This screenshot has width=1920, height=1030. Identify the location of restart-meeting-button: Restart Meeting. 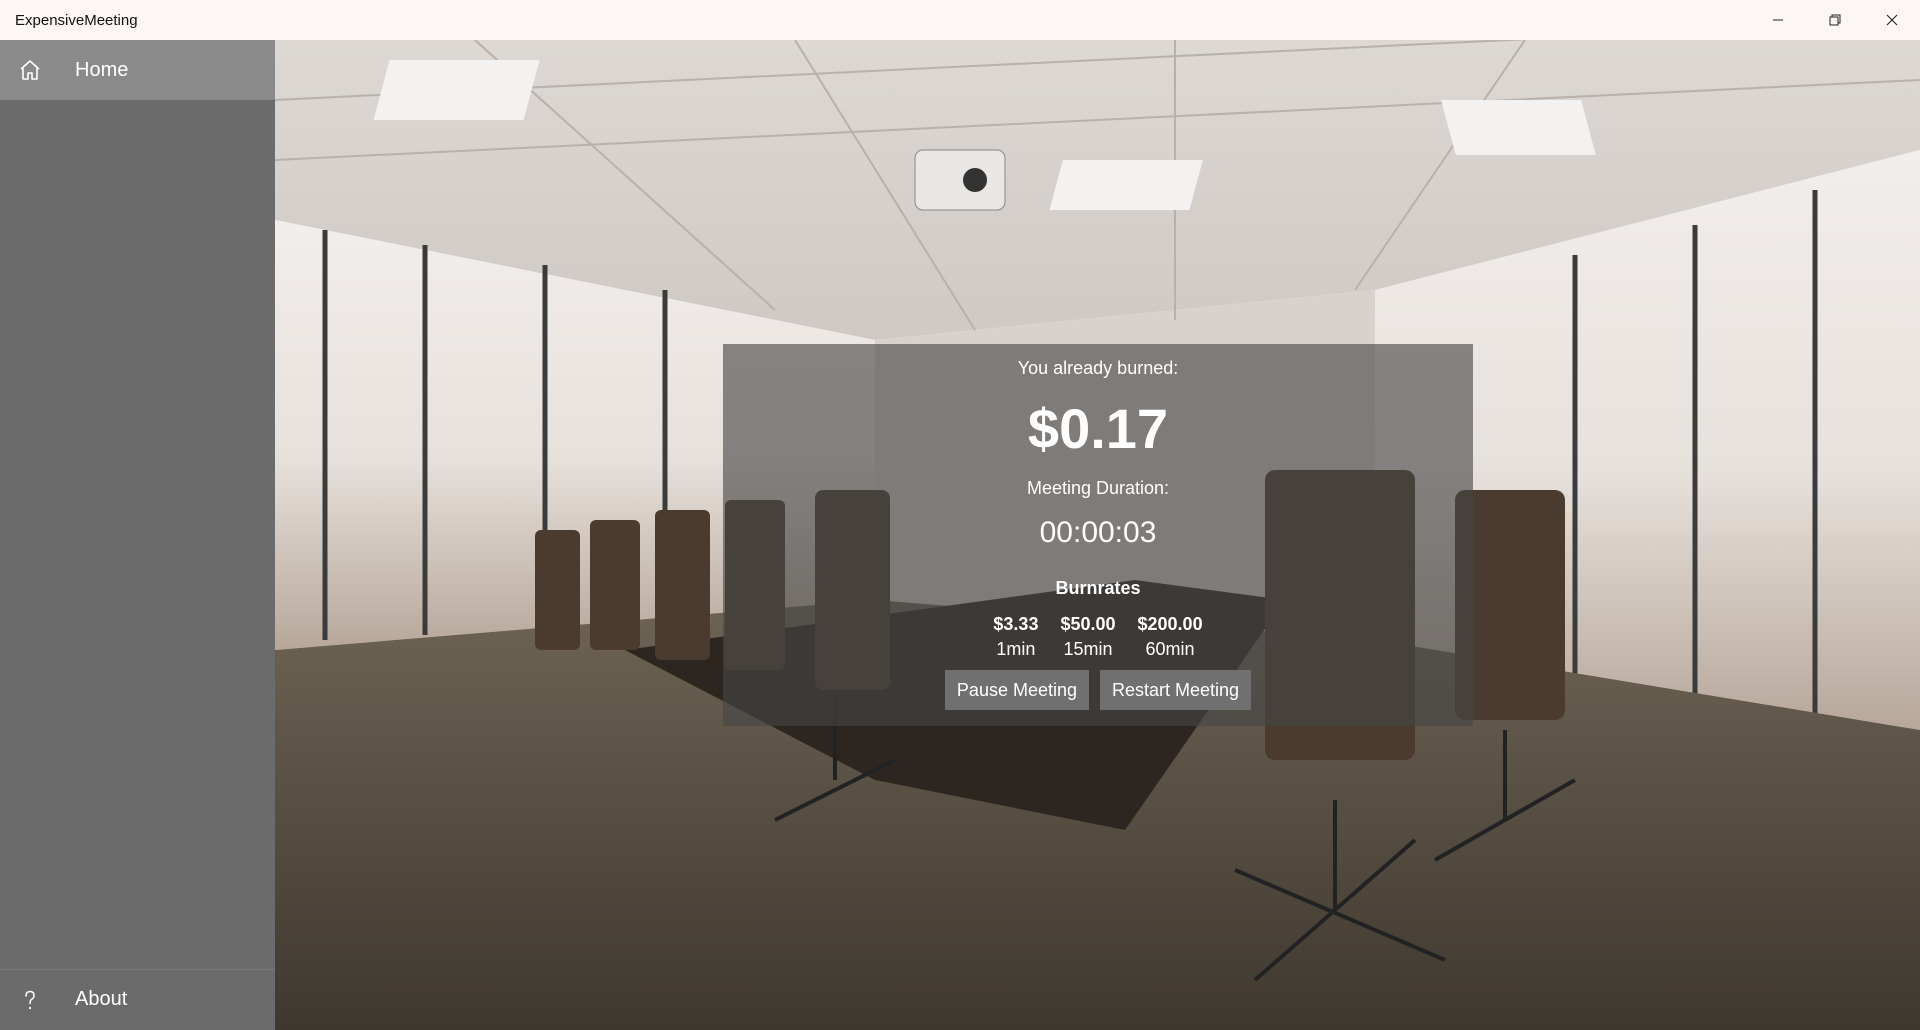
(1176, 690).